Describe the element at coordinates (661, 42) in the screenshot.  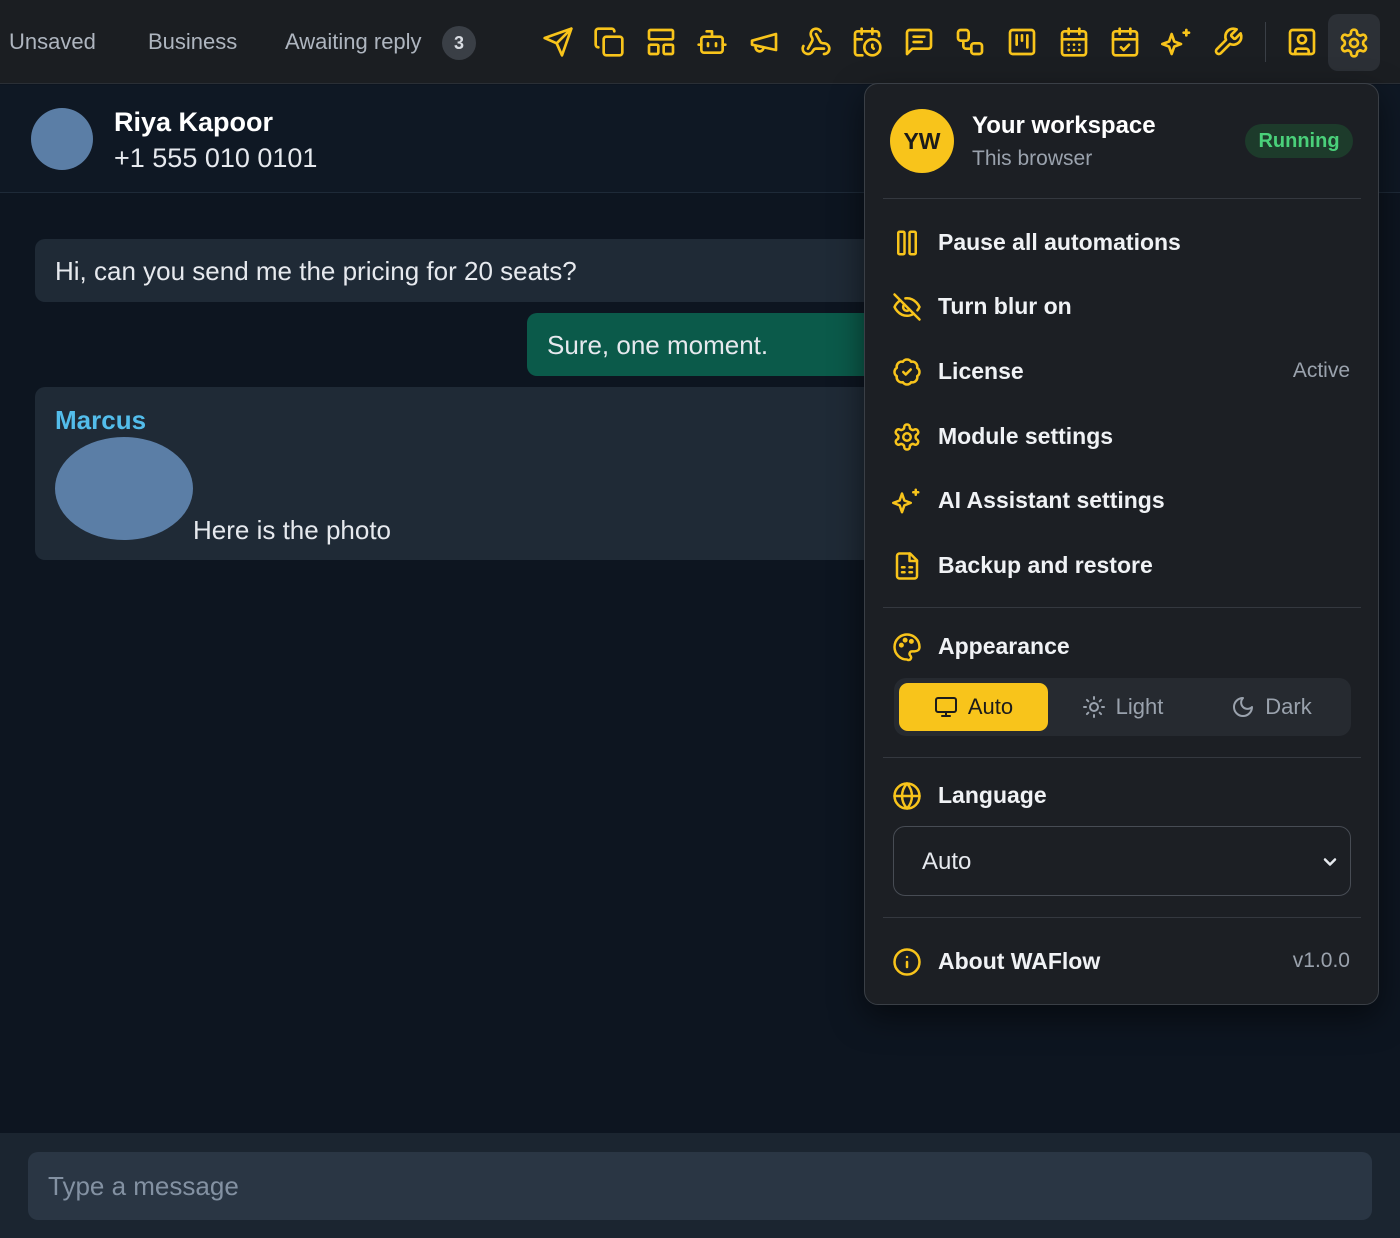
I see `layout-icon` at that location.